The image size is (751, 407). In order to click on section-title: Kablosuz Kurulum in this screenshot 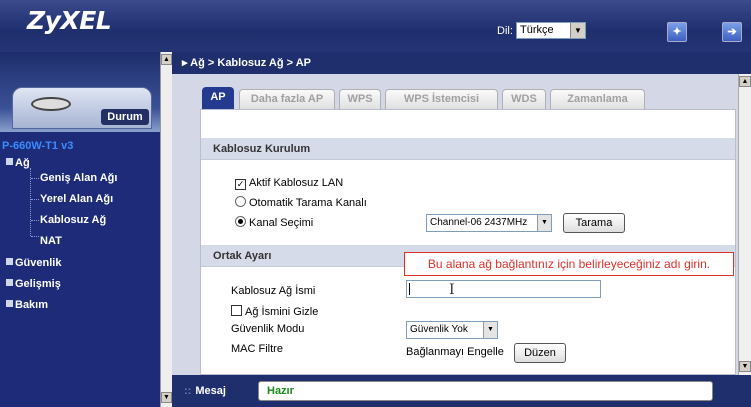, I will do `click(262, 149)`.